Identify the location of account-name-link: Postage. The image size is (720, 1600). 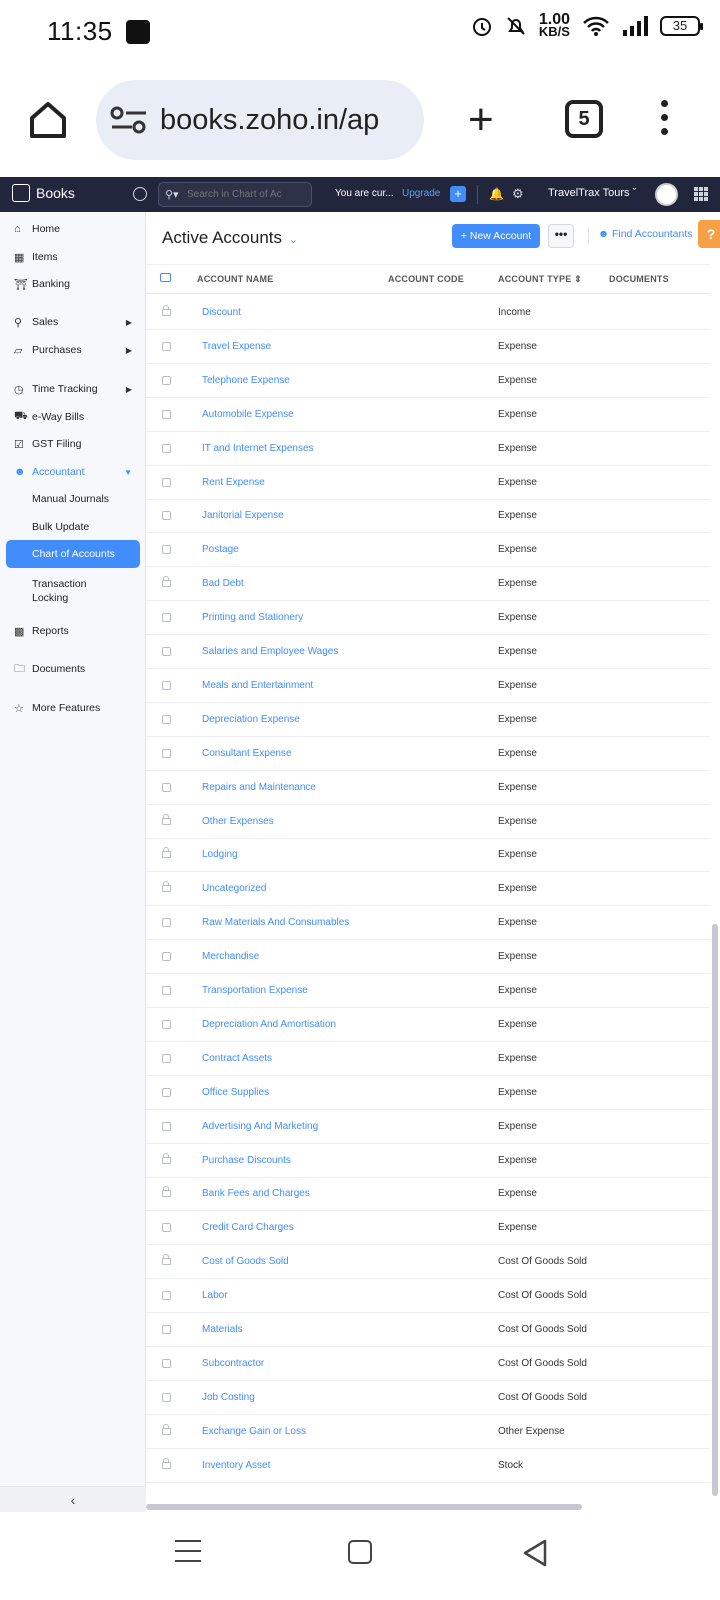
(220, 549).